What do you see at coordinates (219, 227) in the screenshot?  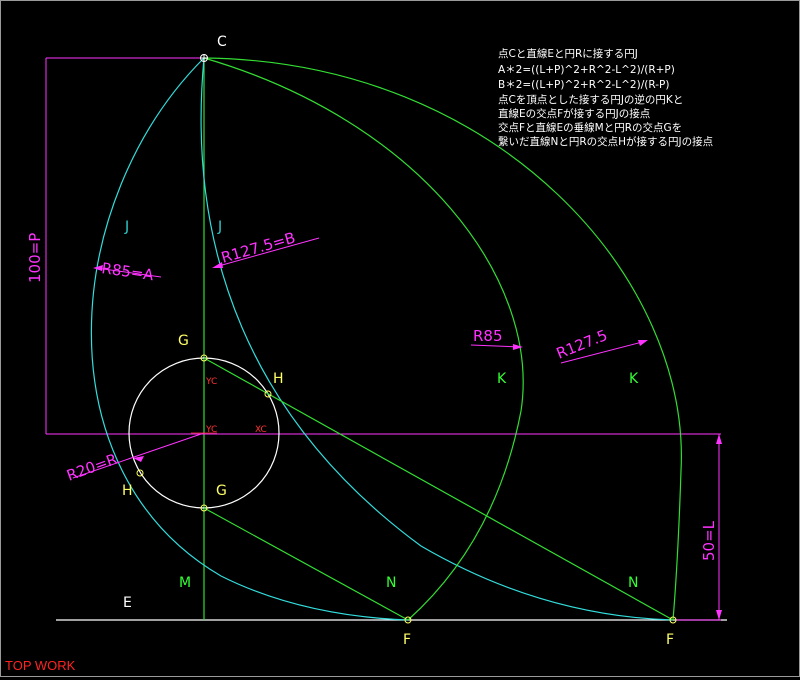 I see `label-j-right: J` at bounding box center [219, 227].